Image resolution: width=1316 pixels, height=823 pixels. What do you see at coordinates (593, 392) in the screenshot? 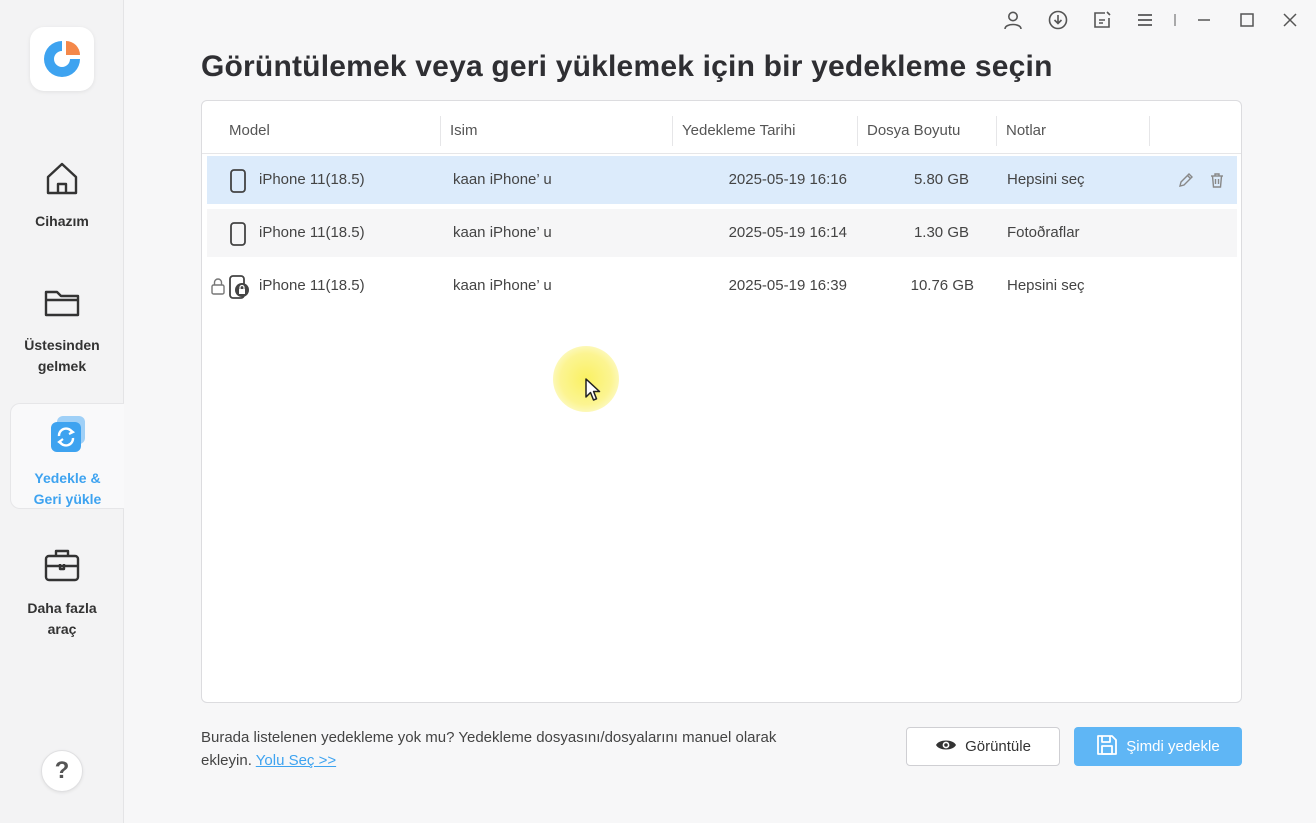
I see `mouse-cursor-icon` at bounding box center [593, 392].